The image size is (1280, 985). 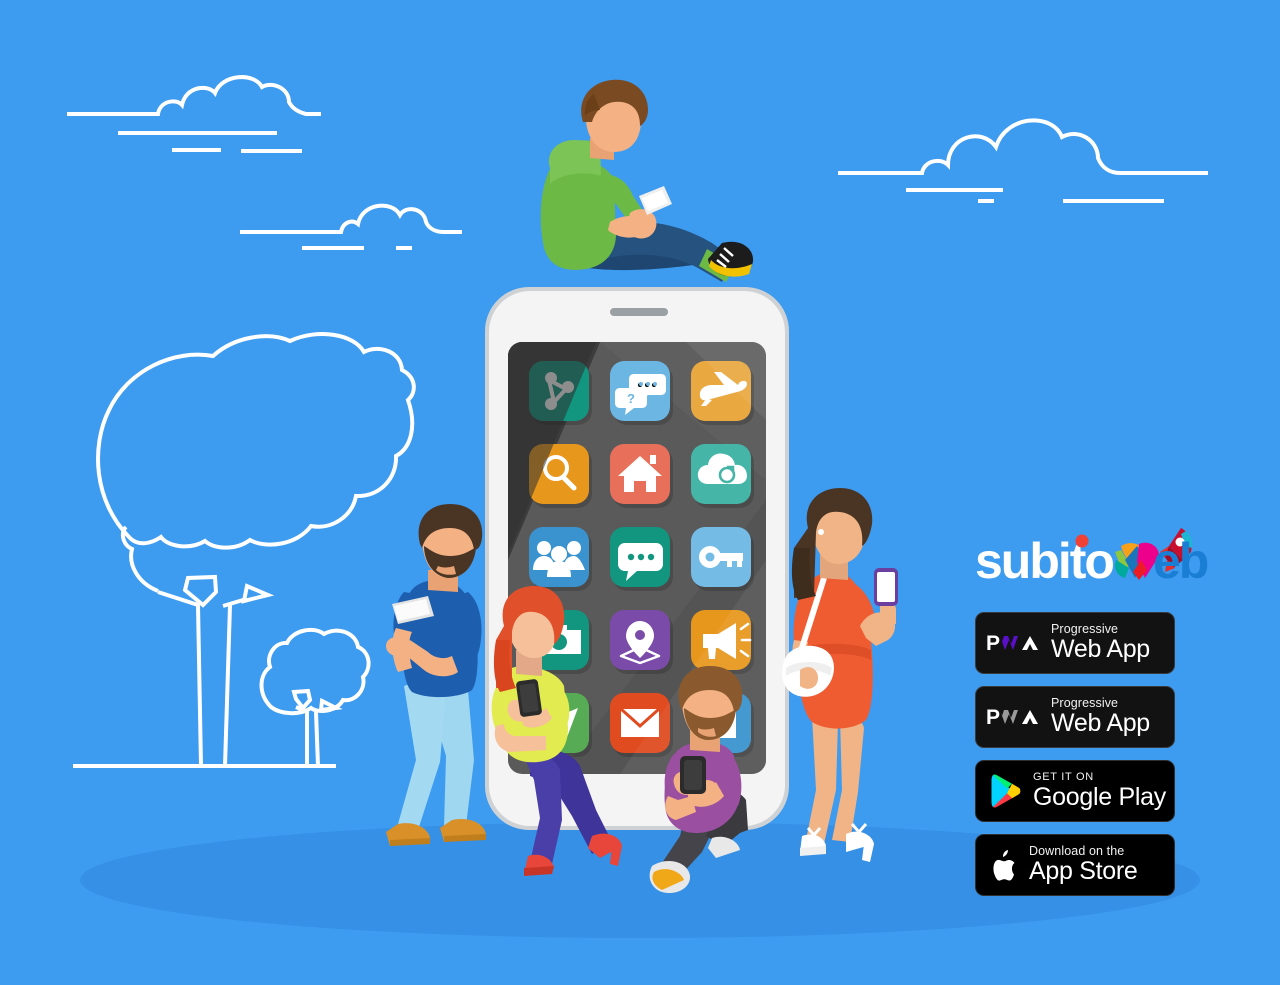 I want to click on character-bearded-man-left, so click(x=436, y=675).